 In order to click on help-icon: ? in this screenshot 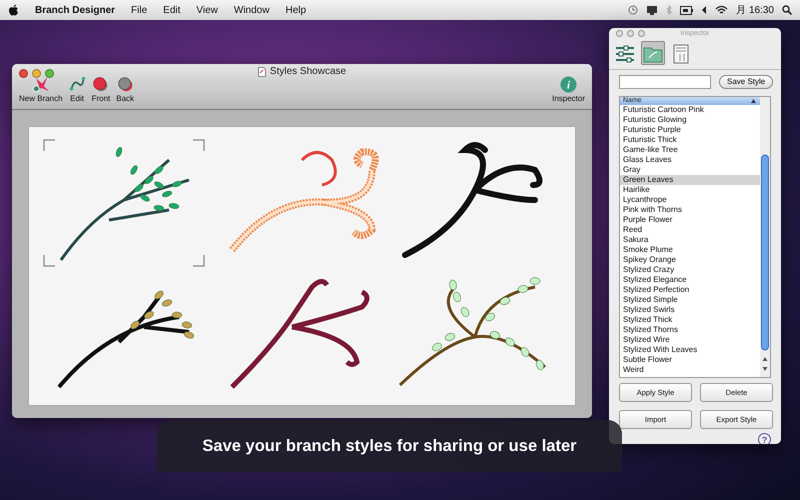, I will do `click(764, 438)`.